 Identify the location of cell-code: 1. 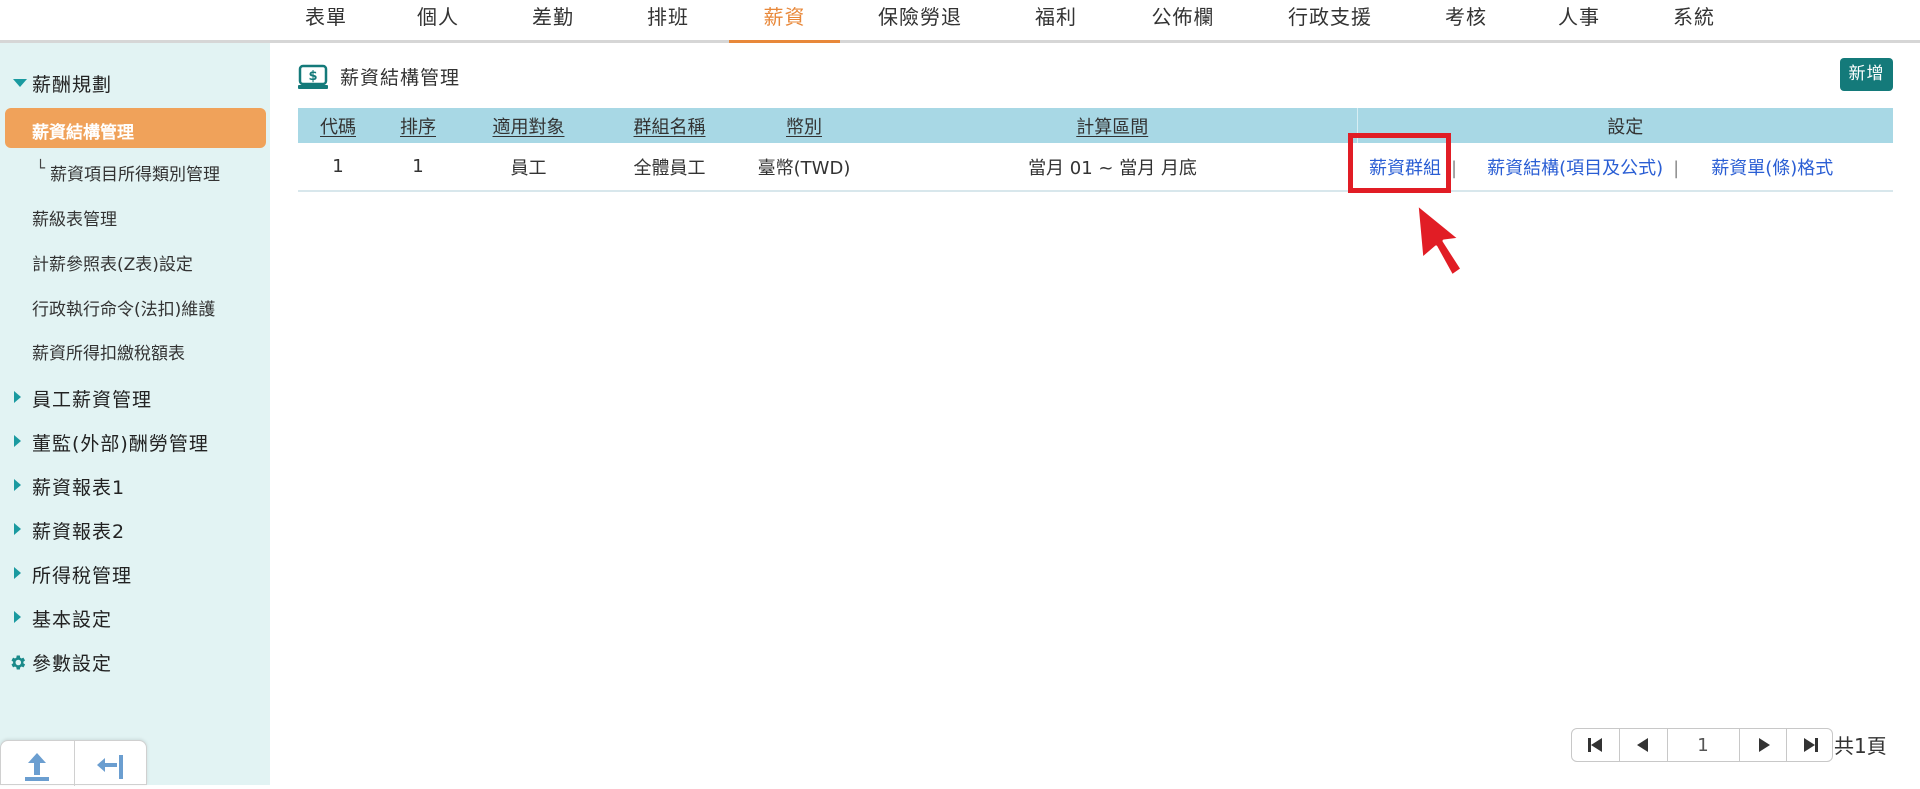
(338, 167).